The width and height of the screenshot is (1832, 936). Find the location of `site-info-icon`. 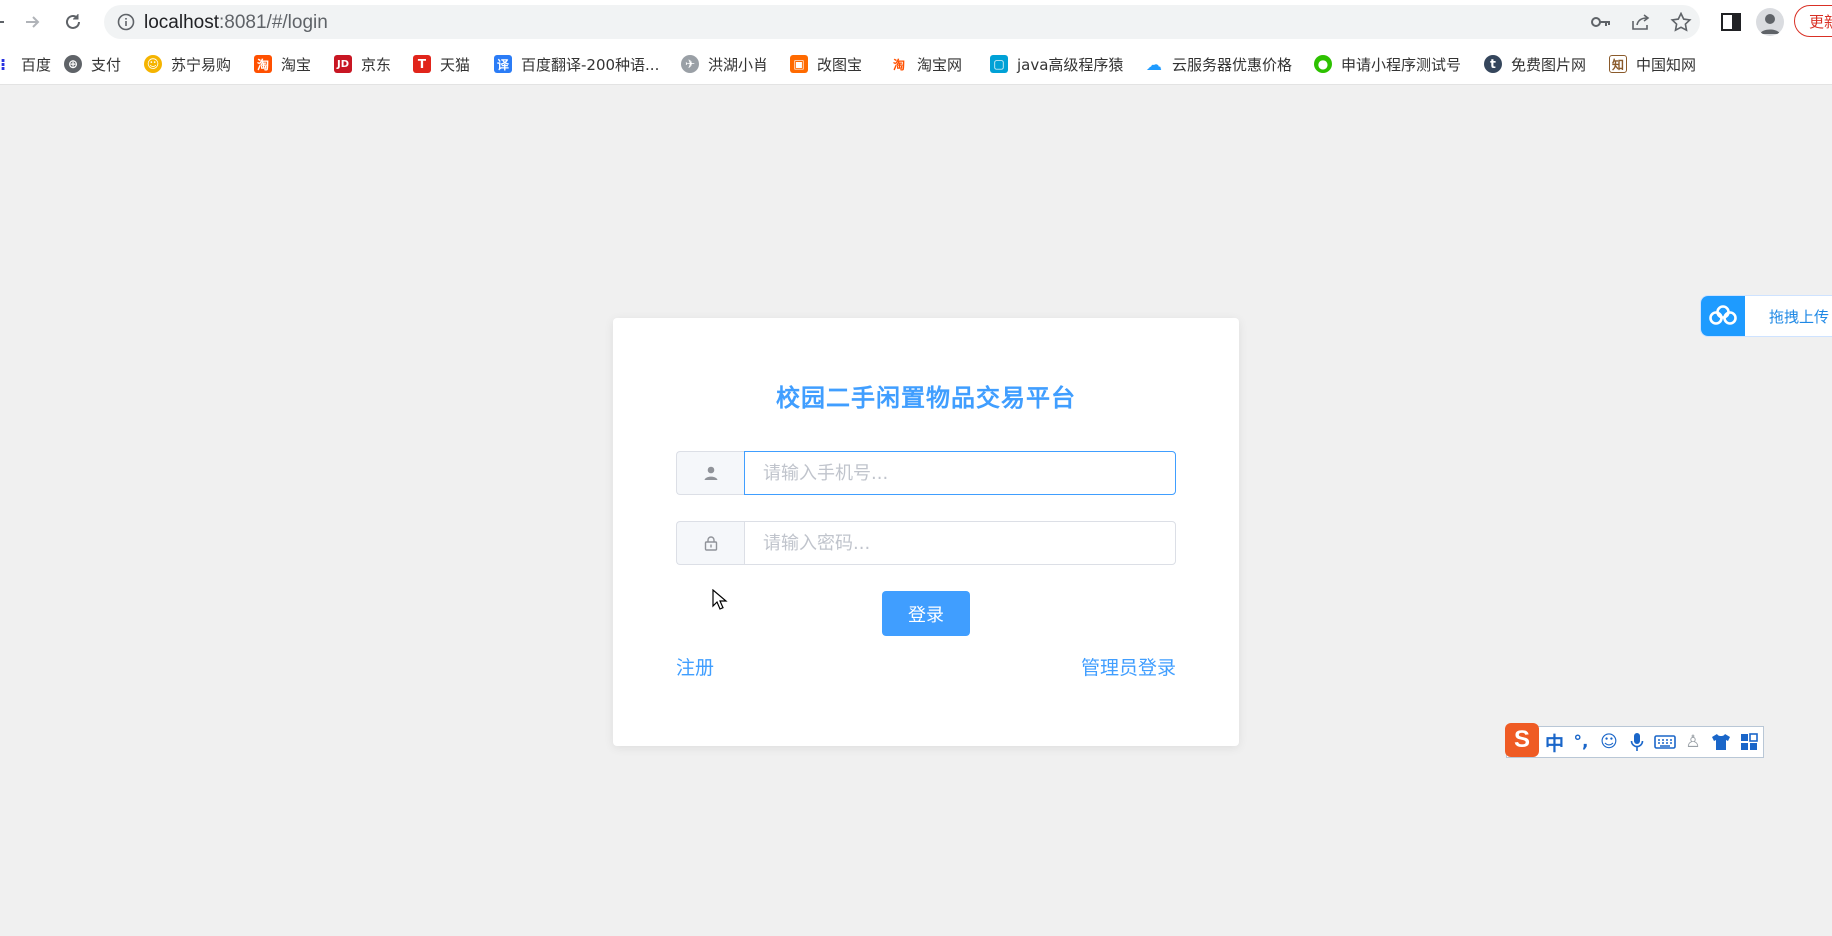

site-info-icon is located at coordinates (126, 22).